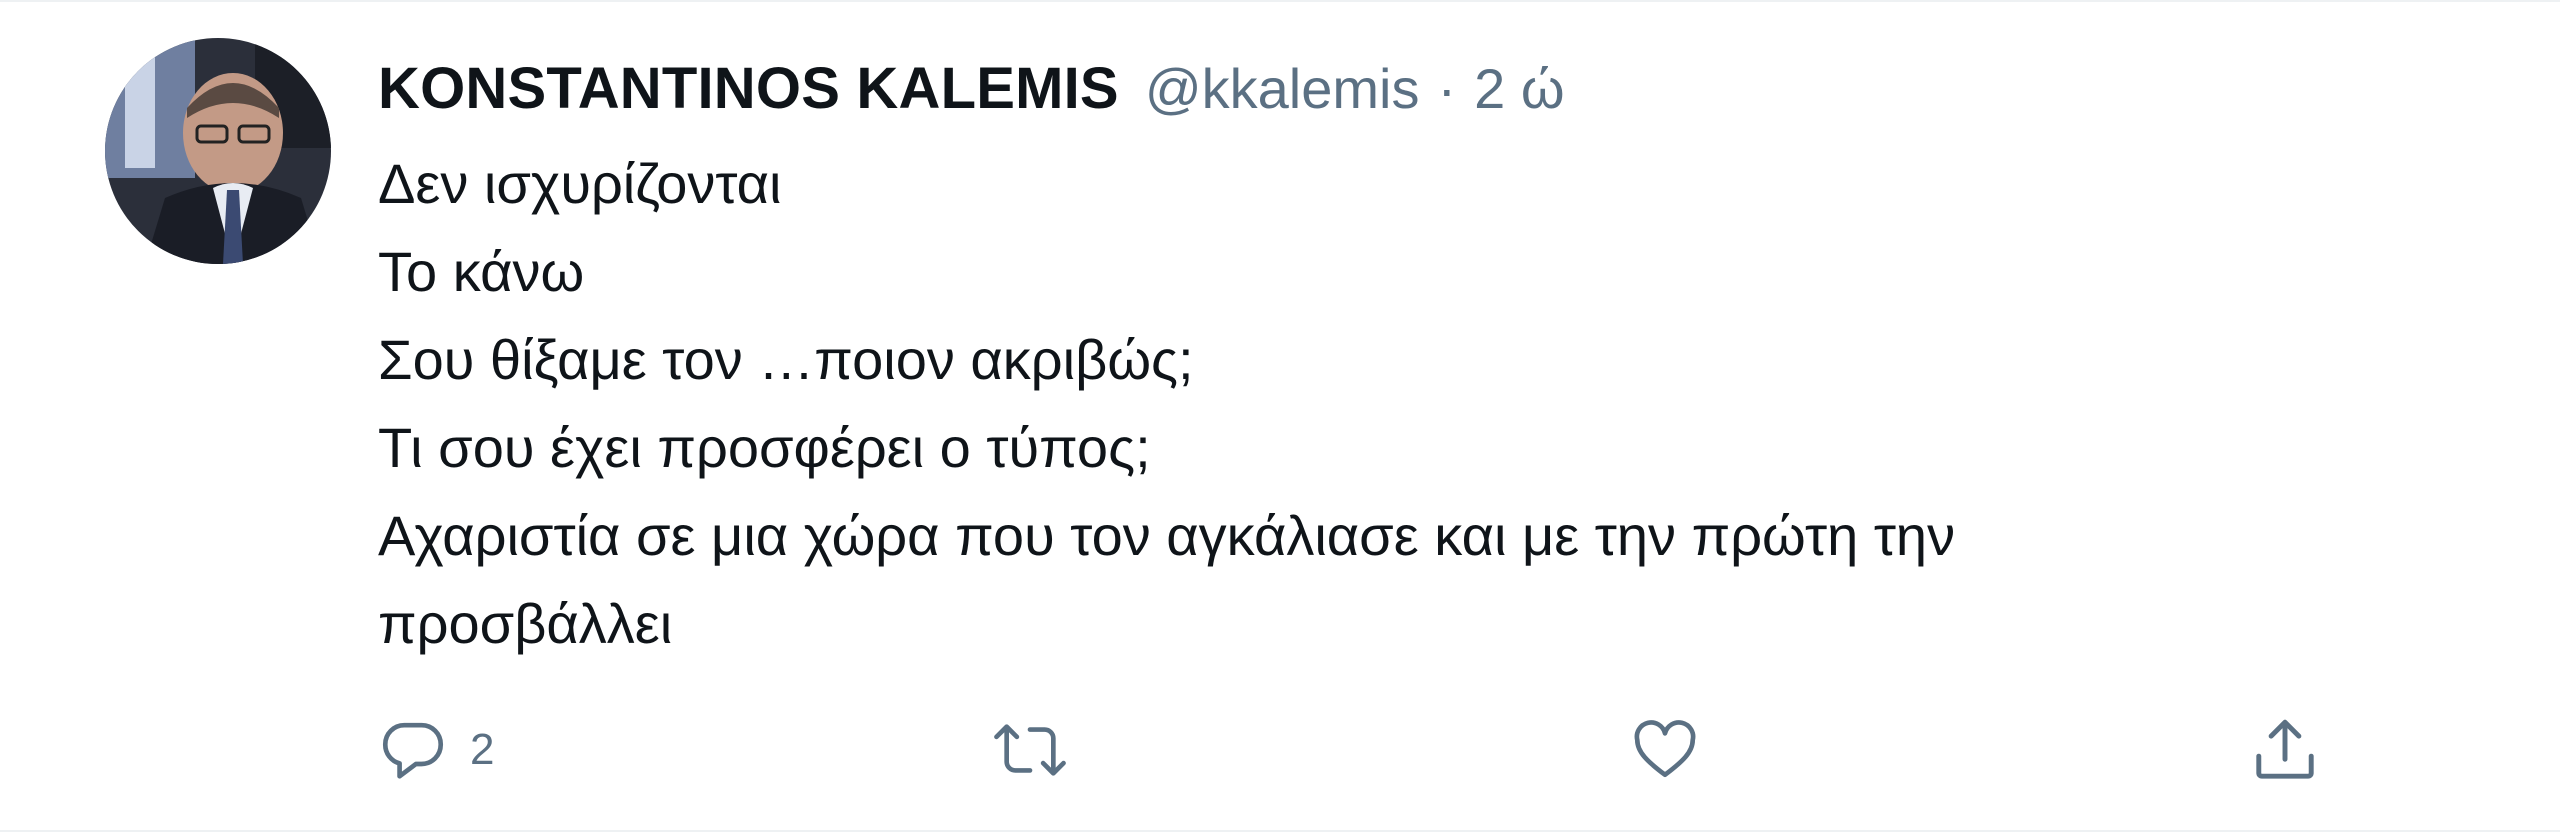 This screenshot has width=2560, height=840. What do you see at coordinates (1282, 88) in the screenshot?
I see `author-handle: @kkalemis` at bounding box center [1282, 88].